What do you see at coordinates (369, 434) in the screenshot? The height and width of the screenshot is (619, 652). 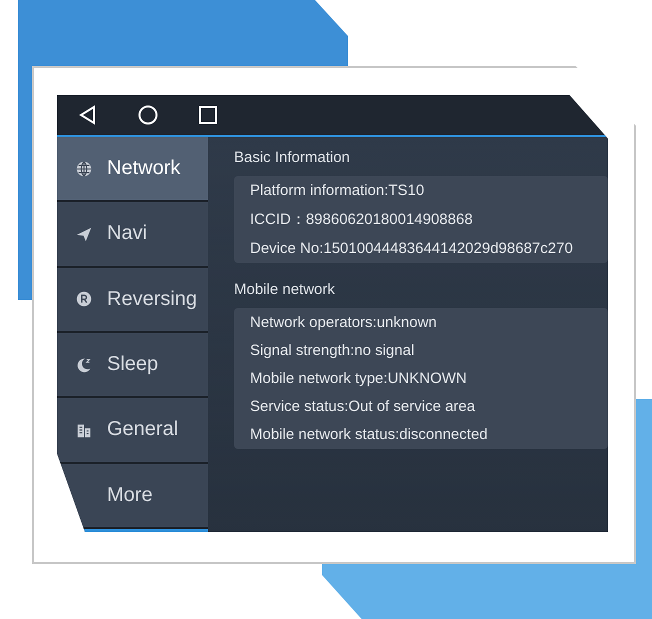 I see `info-text: Mobile network status:disconnected` at bounding box center [369, 434].